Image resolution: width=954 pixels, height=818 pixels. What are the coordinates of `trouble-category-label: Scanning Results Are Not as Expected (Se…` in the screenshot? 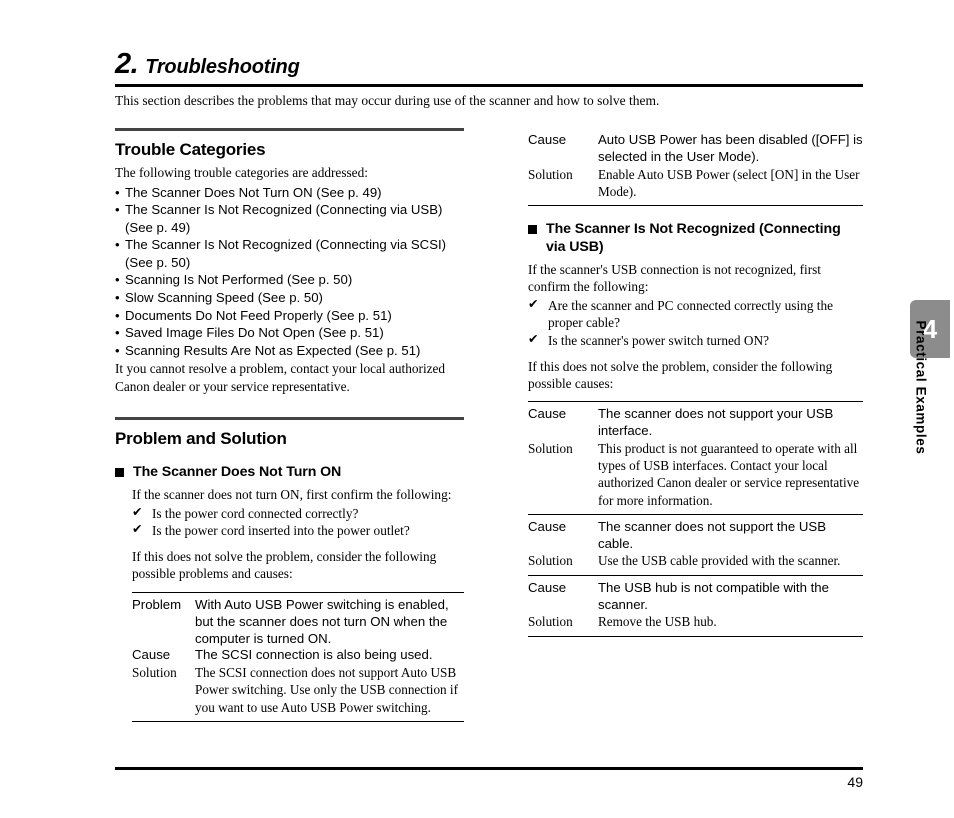 It's located at (273, 350).